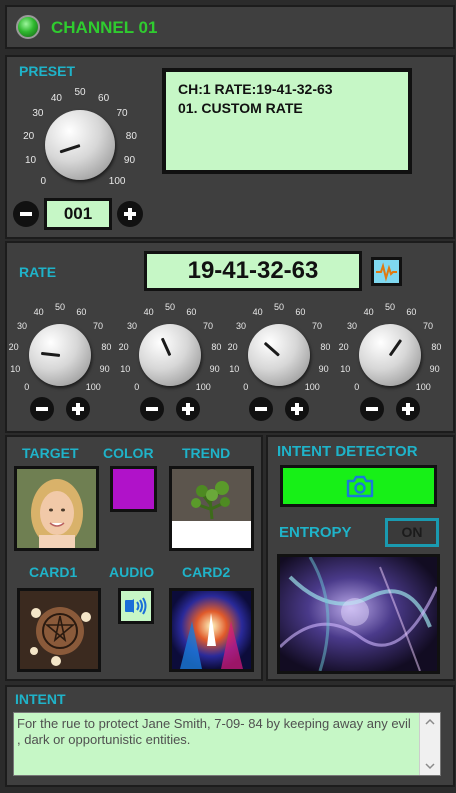 This screenshot has width=456, height=793. I want to click on rate-1-knob, so click(60, 355).